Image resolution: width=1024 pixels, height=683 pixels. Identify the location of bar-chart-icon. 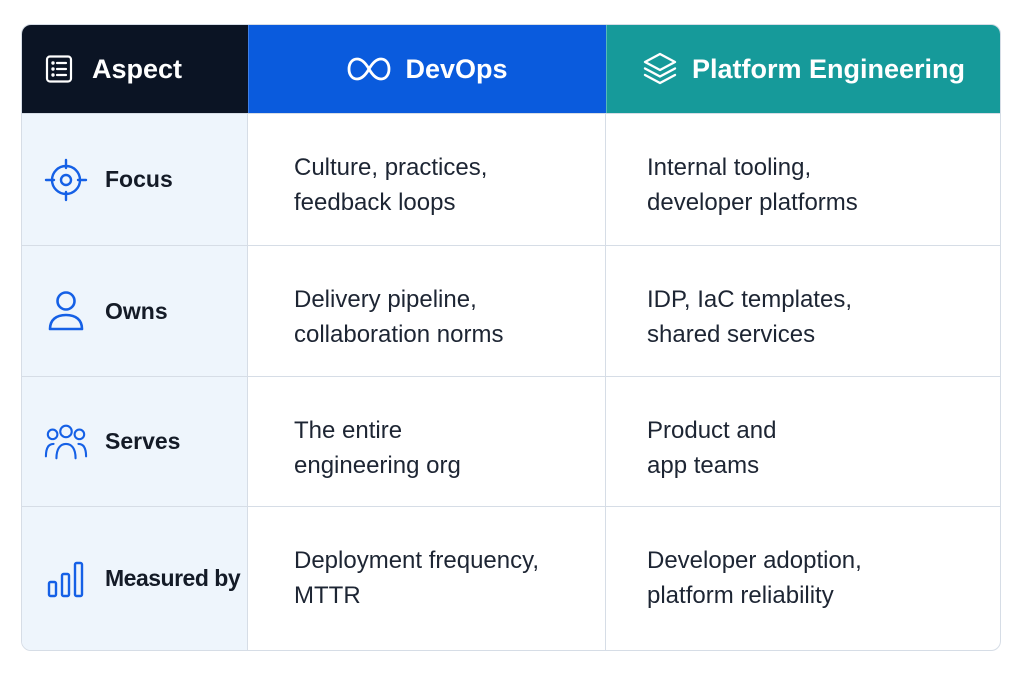
(66, 579).